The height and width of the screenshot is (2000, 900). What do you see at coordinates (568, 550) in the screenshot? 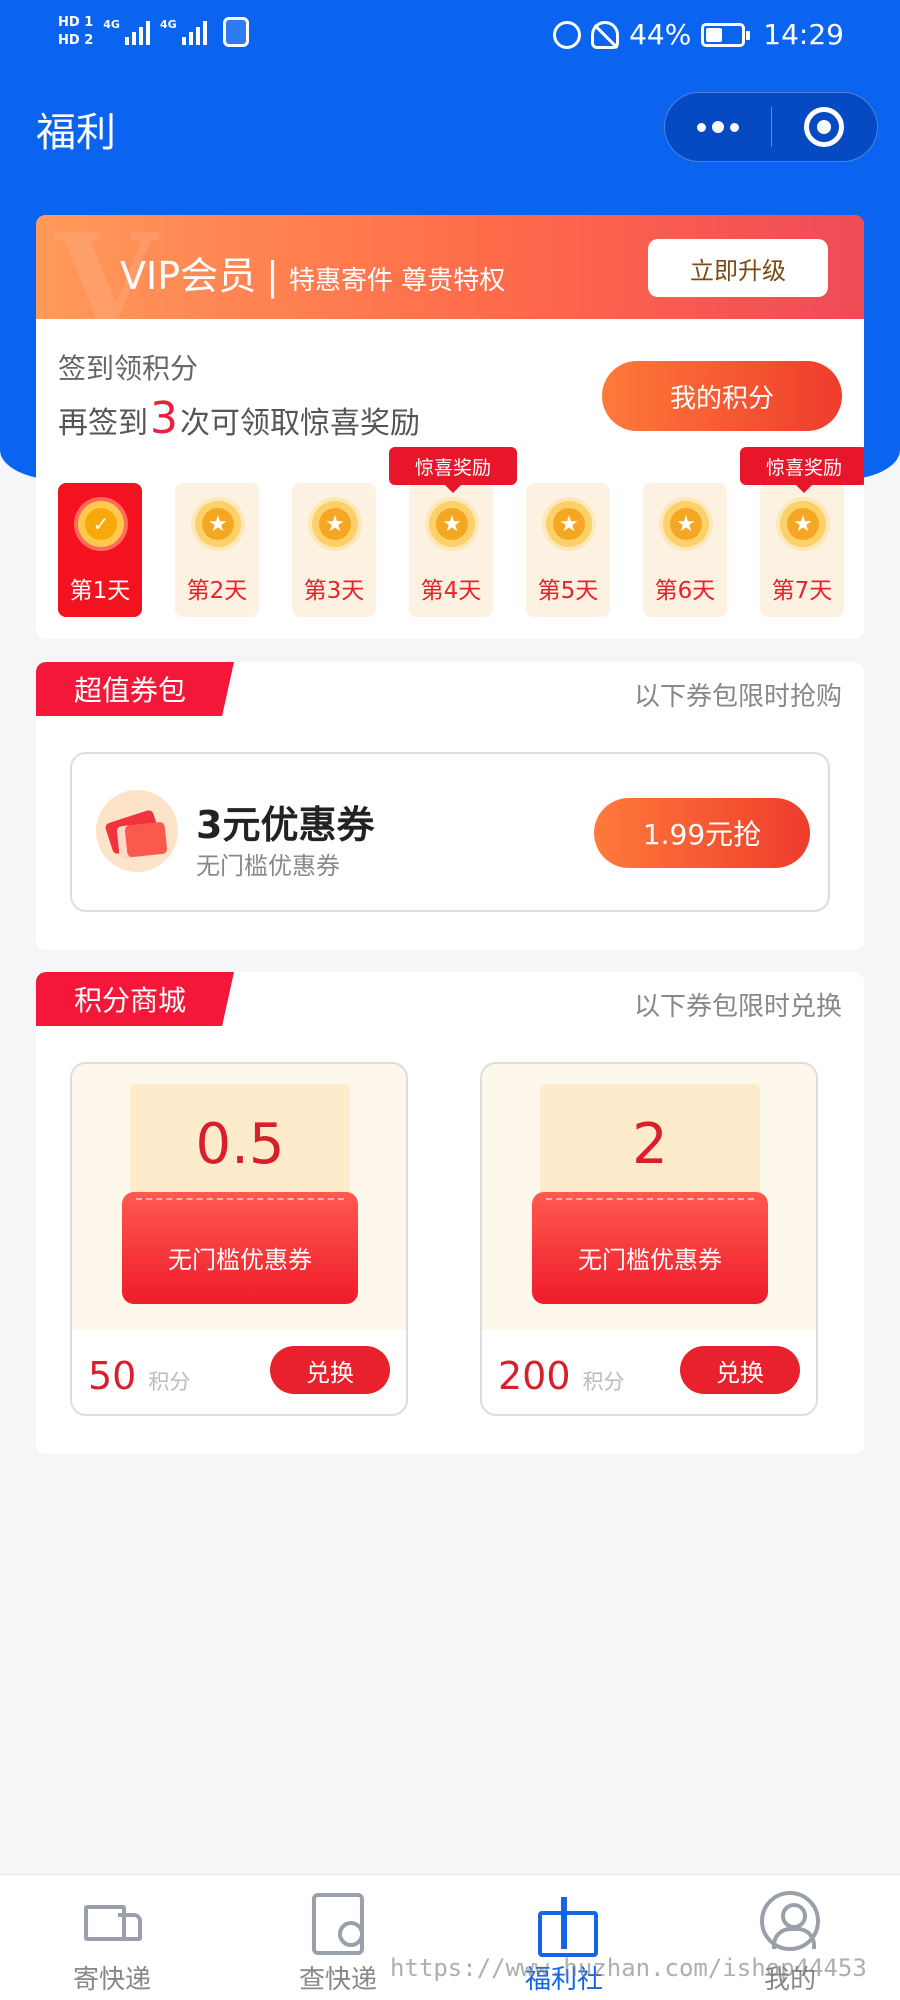
I see `day-5: 第5天` at bounding box center [568, 550].